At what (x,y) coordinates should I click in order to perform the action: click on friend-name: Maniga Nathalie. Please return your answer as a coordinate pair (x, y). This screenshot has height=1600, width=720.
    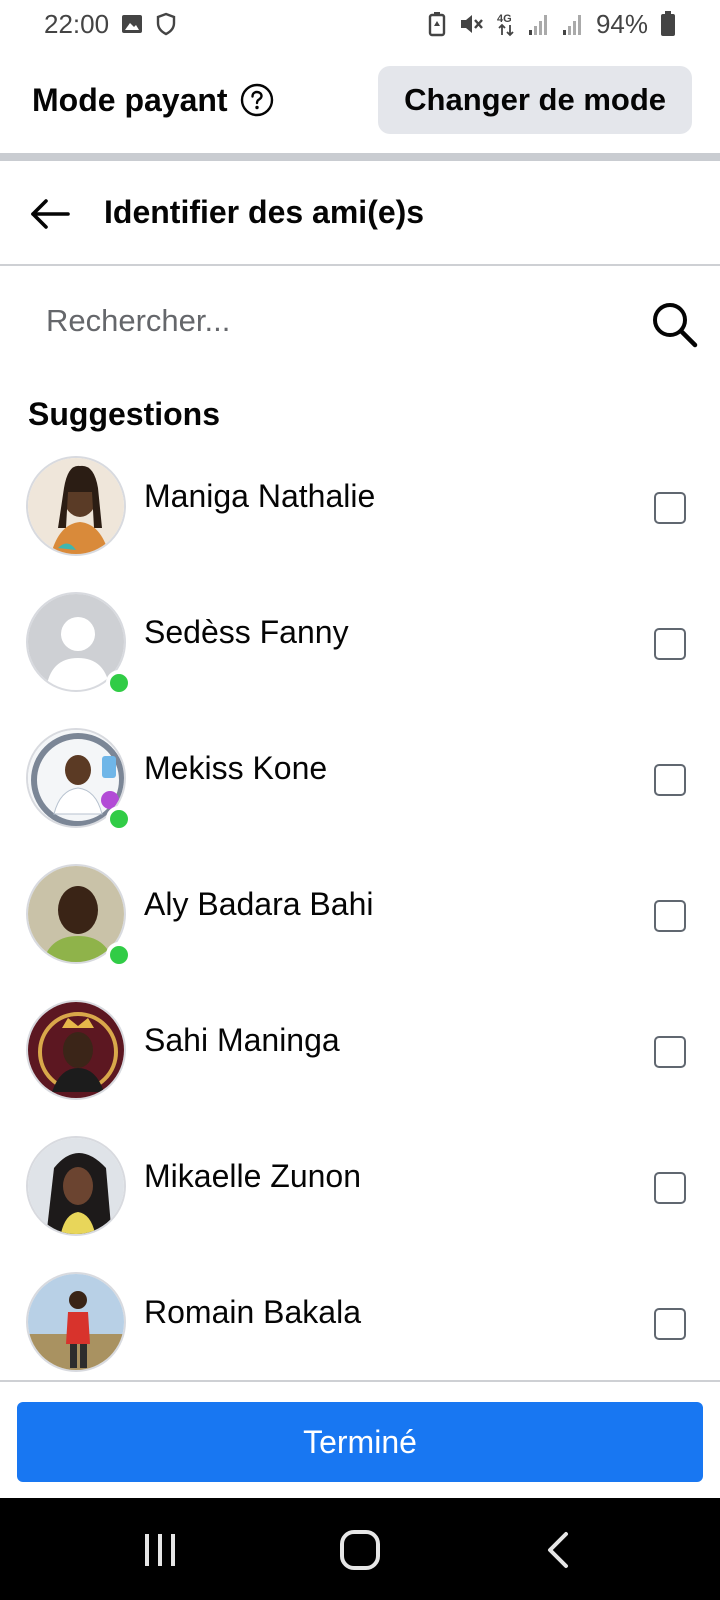
    Looking at the image, I should click on (260, 496).